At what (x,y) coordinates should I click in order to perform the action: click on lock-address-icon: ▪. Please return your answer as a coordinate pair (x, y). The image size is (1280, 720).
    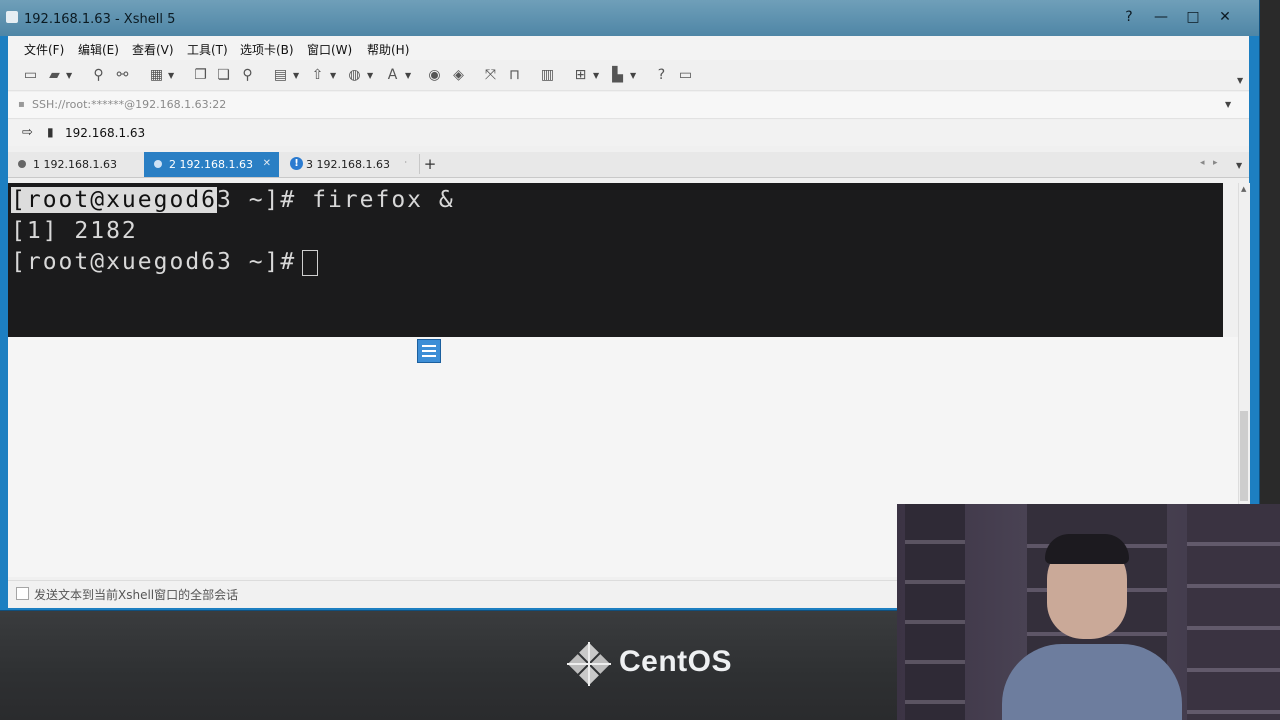
    Looking at the image, I should click on (21, 104).